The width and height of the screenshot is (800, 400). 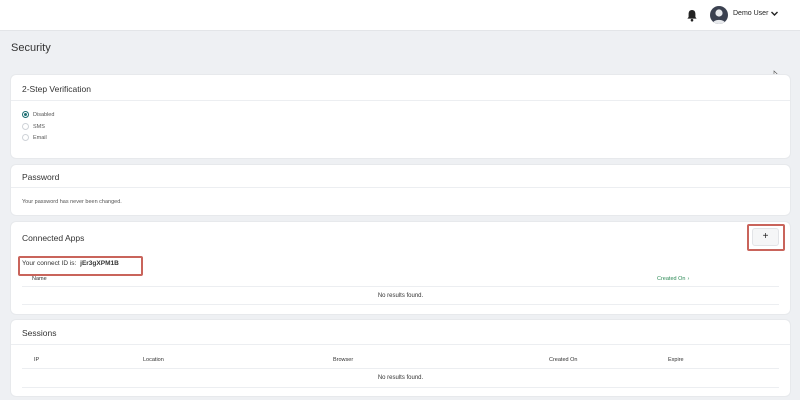 What do you see at coordinates (39, 279) in the screenshot?
I see `column-header-name: Name` at bounding box center [39, 279].